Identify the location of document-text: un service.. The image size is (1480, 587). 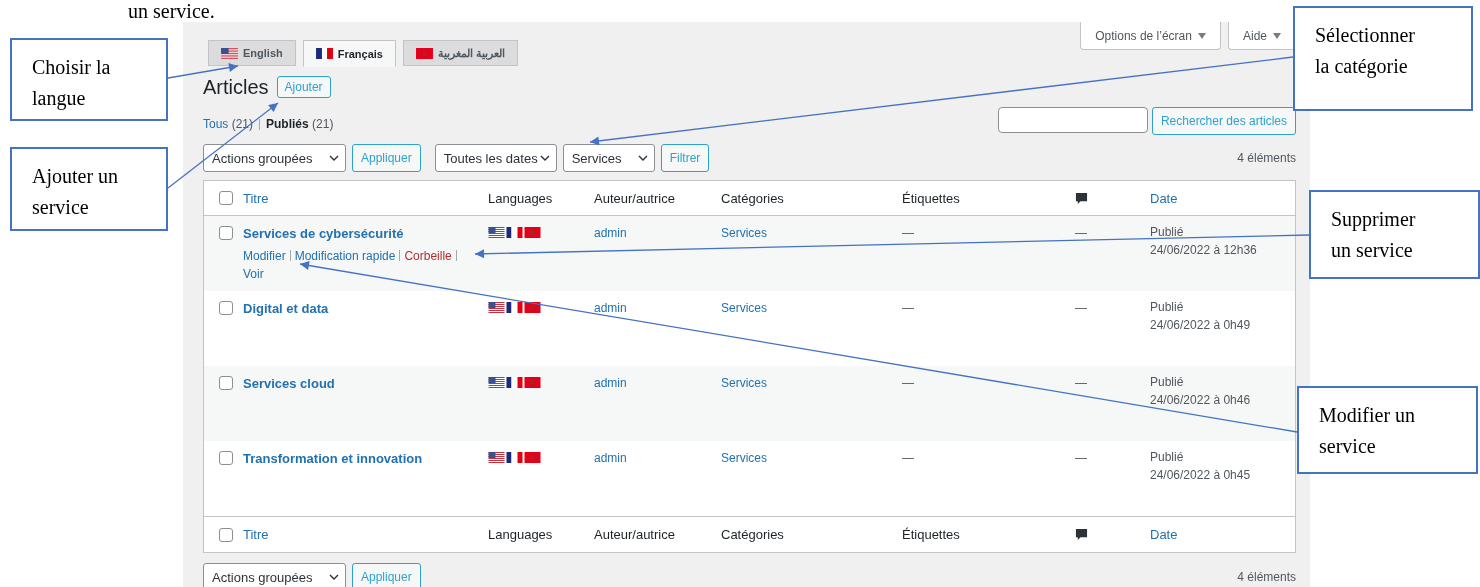
(171, 11).